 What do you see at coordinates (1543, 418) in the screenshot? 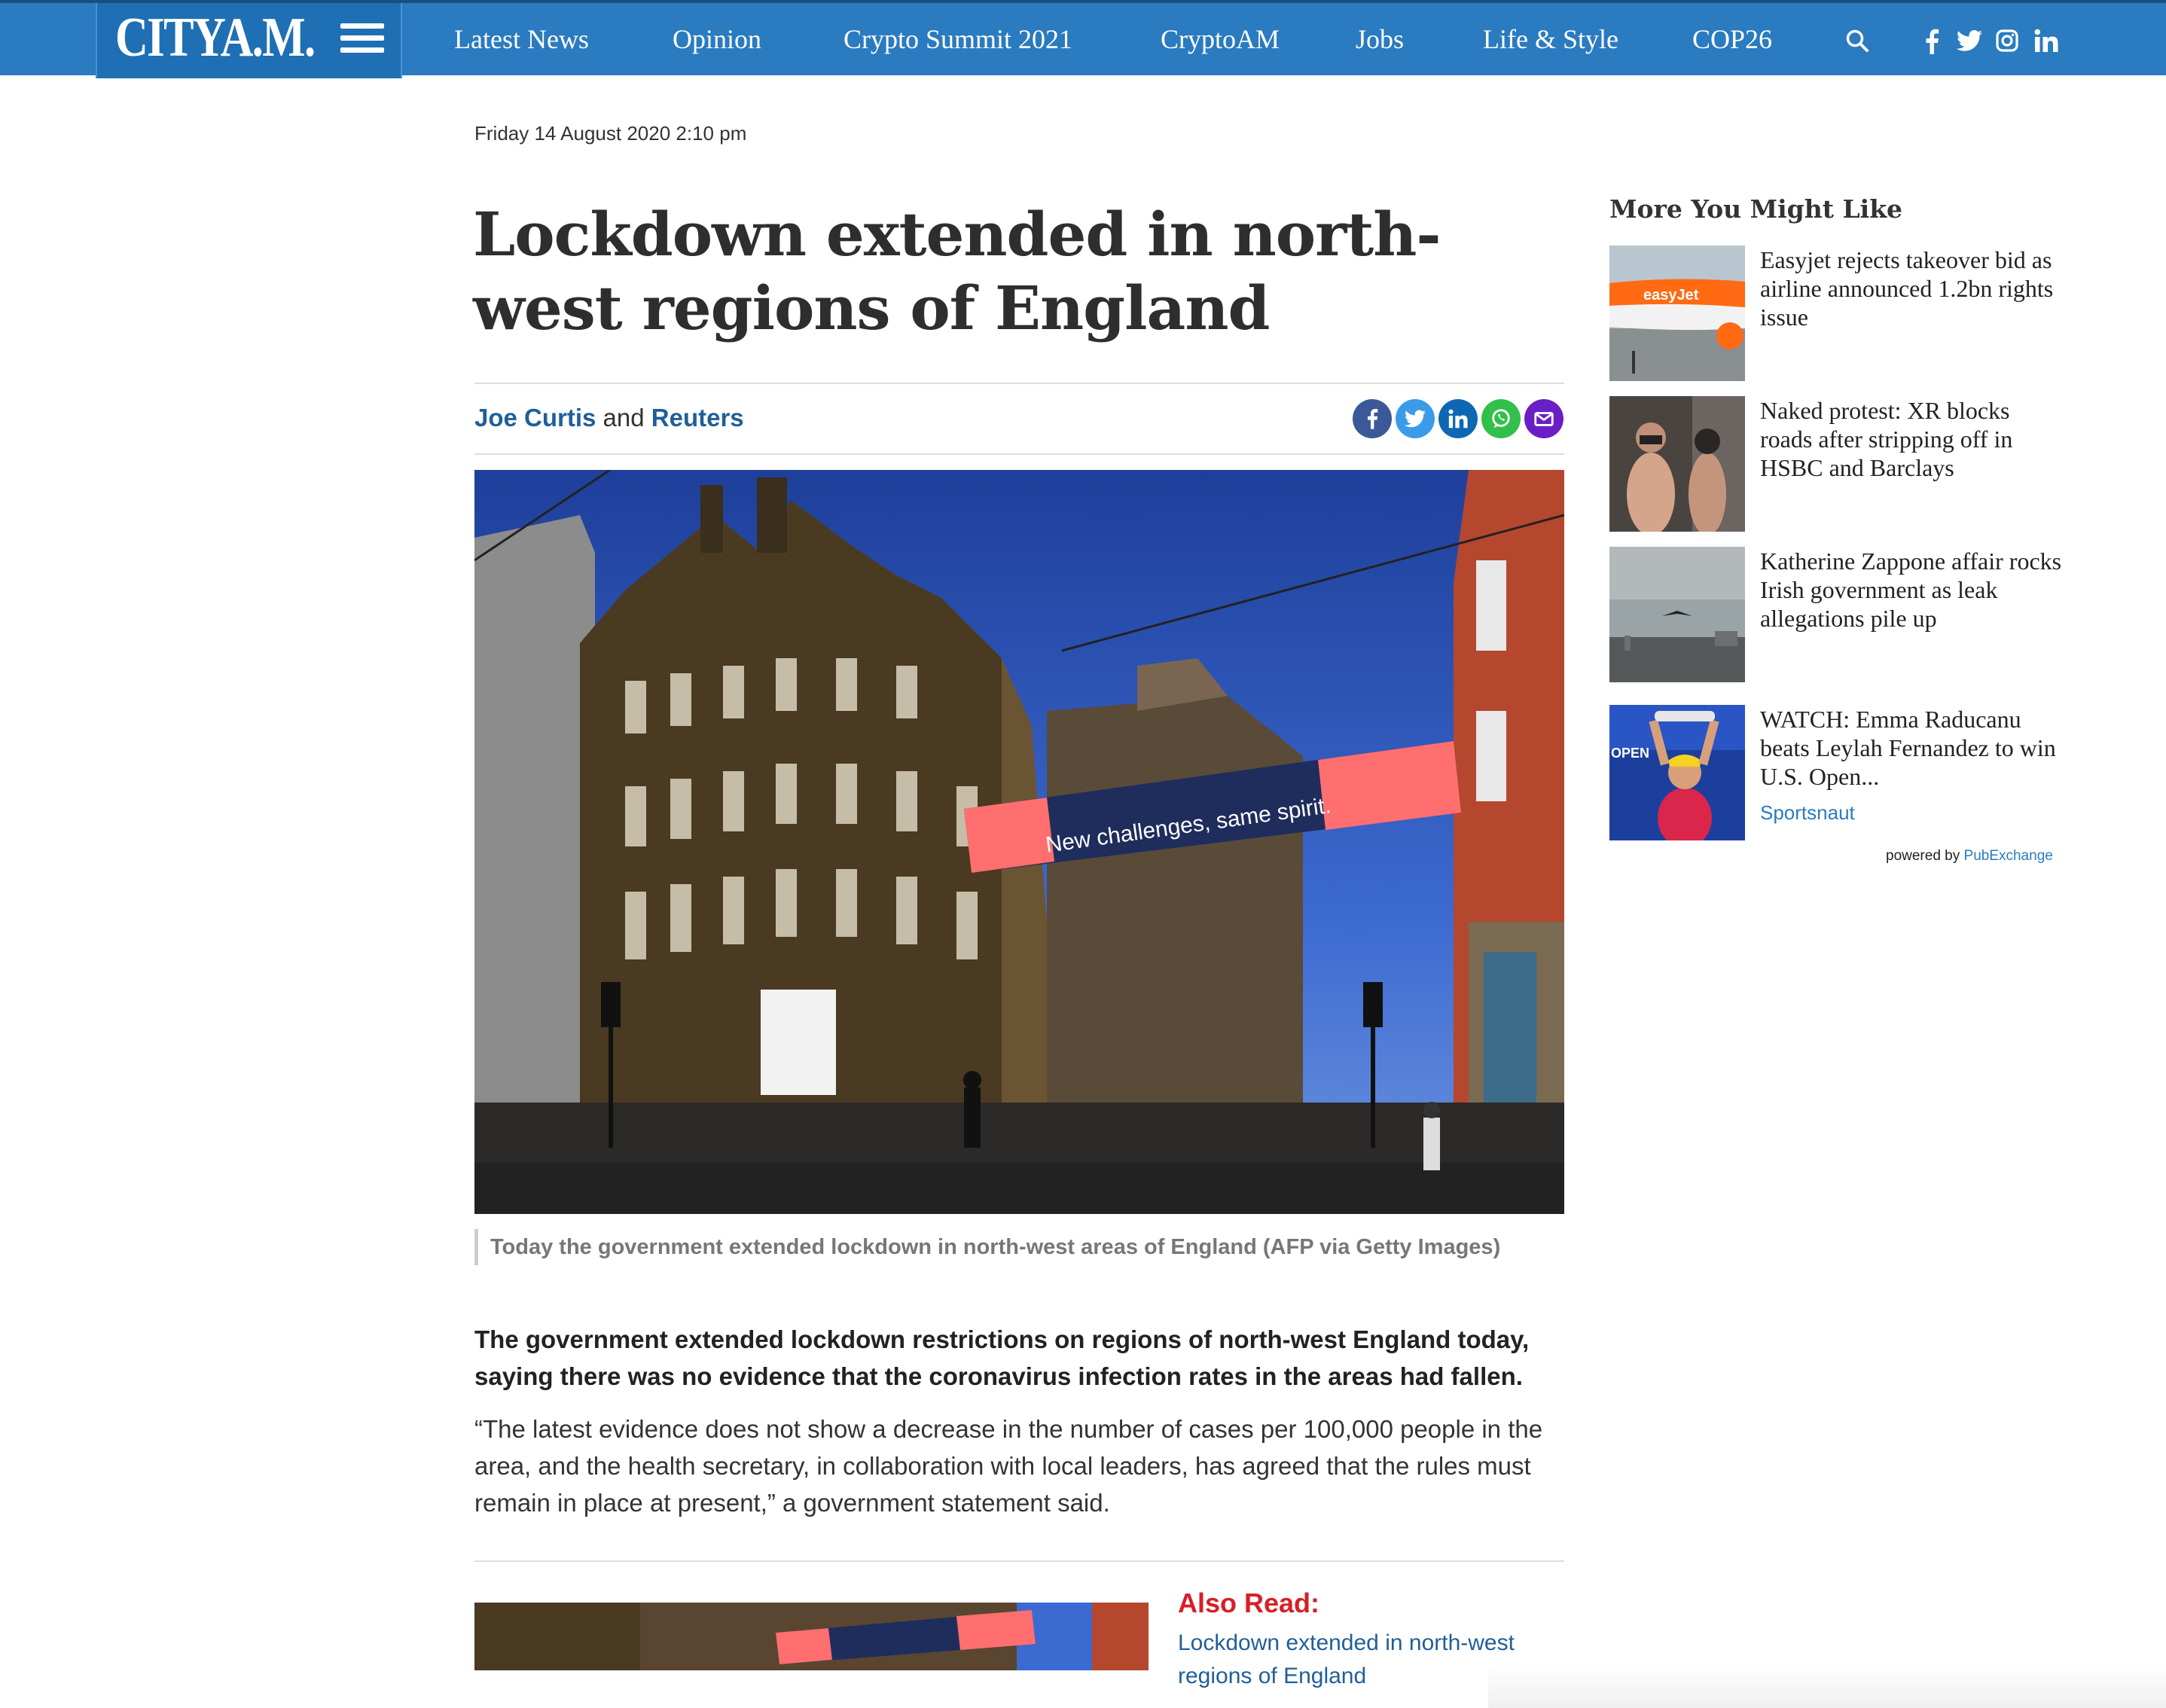
I see `email-share-icon` at bounding box center [1543, 418].